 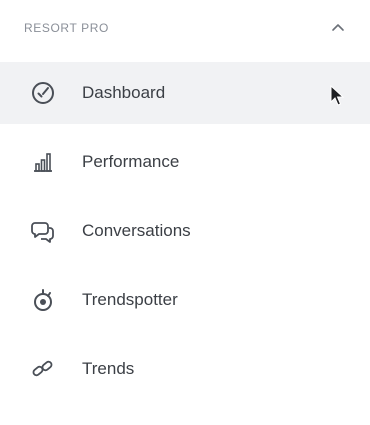 I want to click on collapse-toggle-button, so click(x=338, y=28).